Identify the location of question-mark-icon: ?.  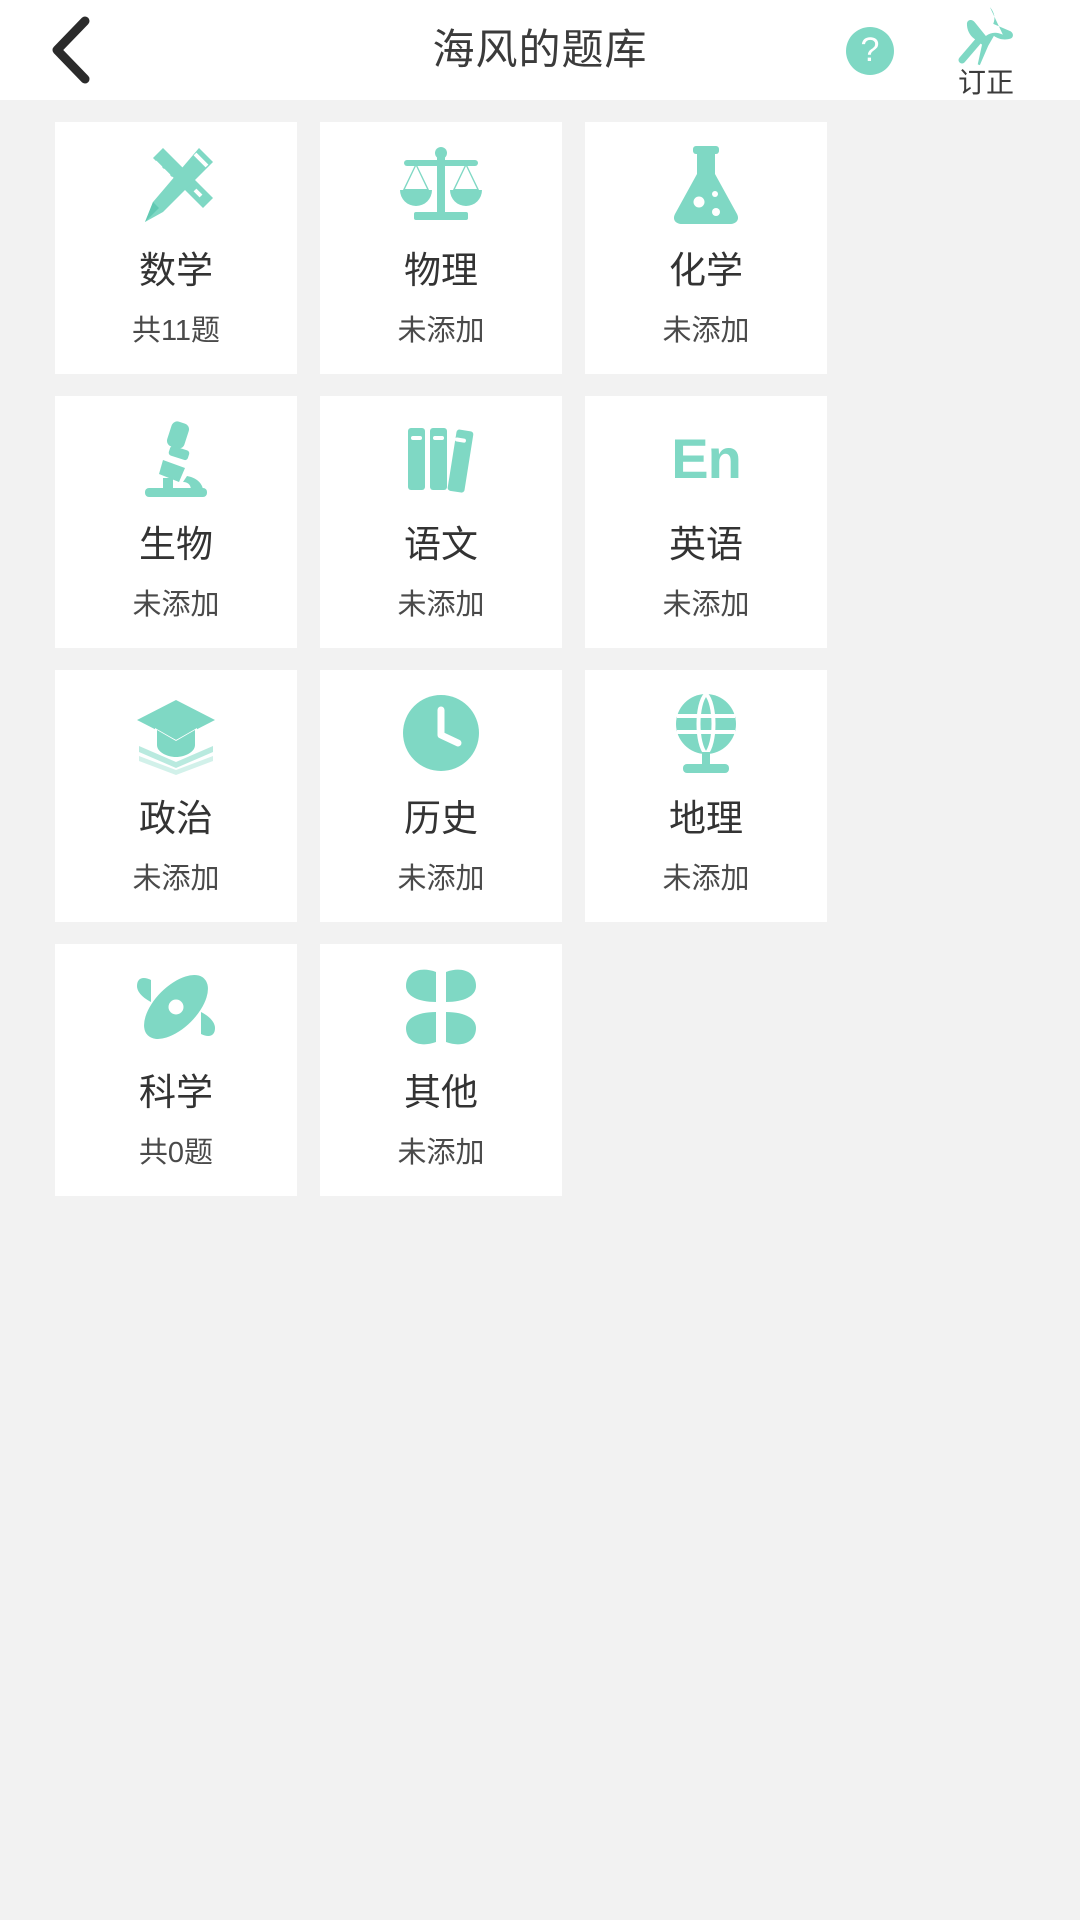
(870, 50).